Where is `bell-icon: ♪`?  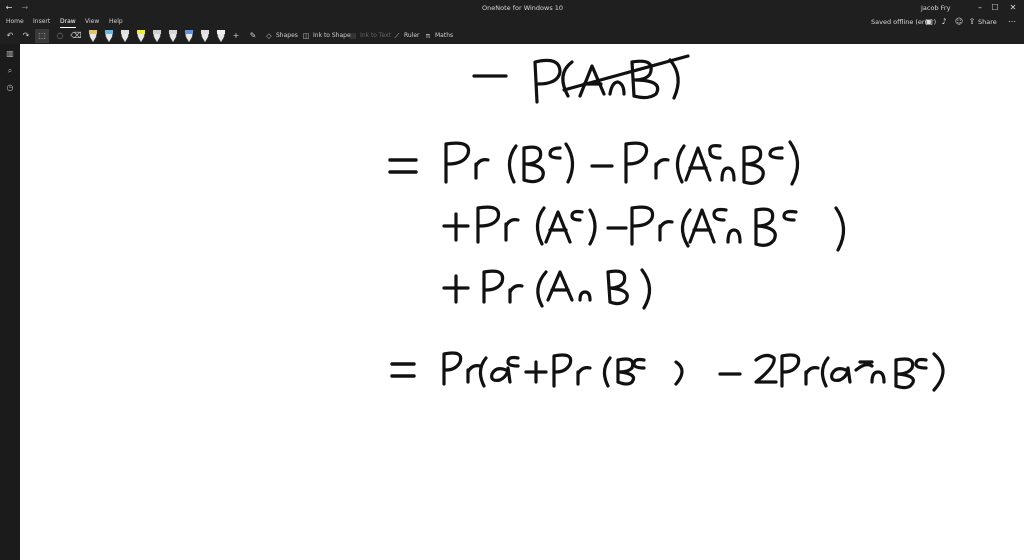
bell-icon: ♪ is located at coordinates (944, 22).